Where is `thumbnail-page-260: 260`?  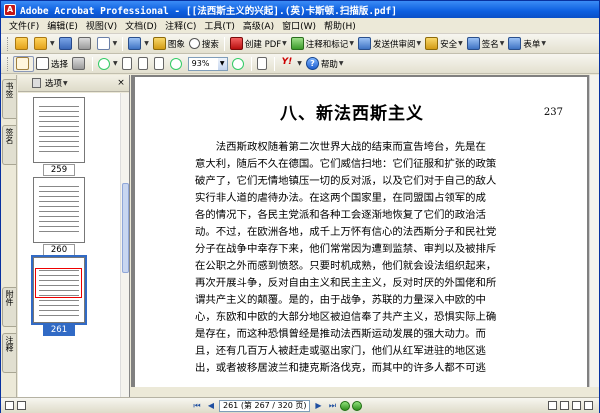
thumbnail-page-260: 260 is located at coordinates (59, 216).